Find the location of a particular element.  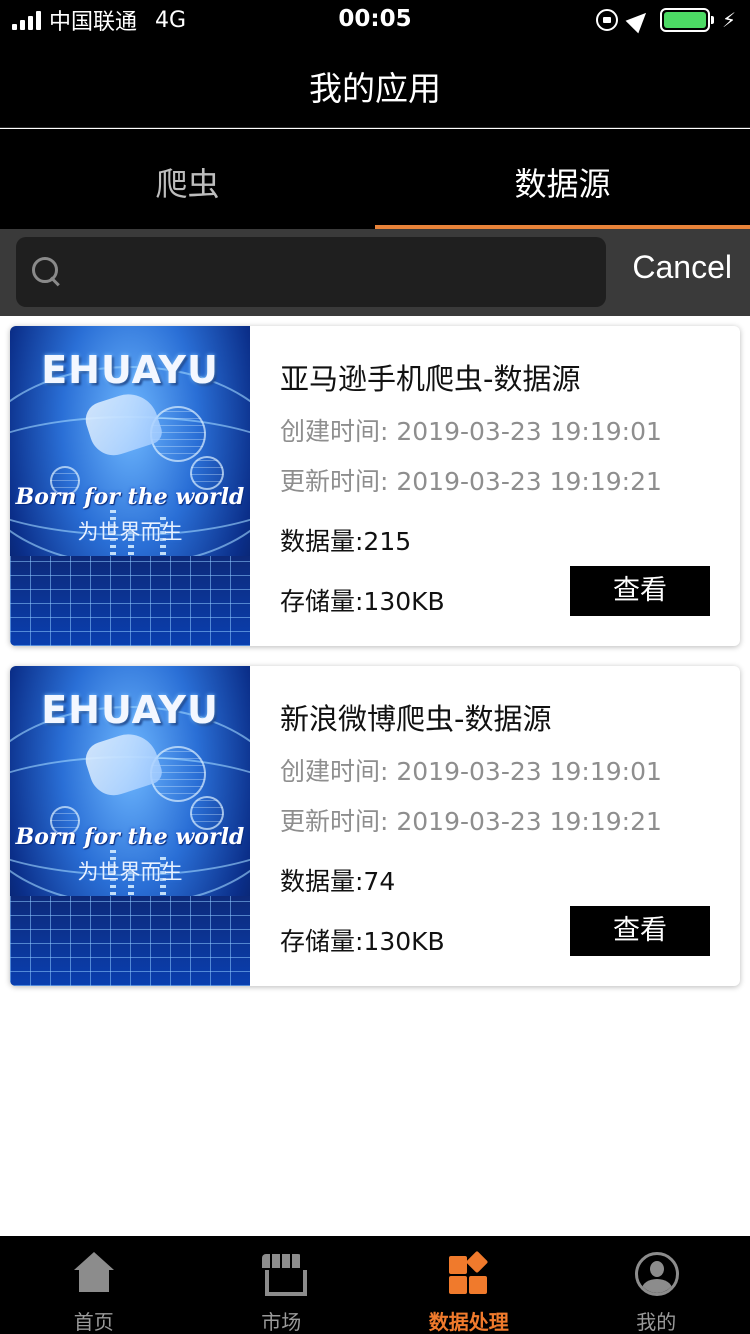

tabbar-item-data-processing: 数据处理 is located at coordinates (469, 1285).